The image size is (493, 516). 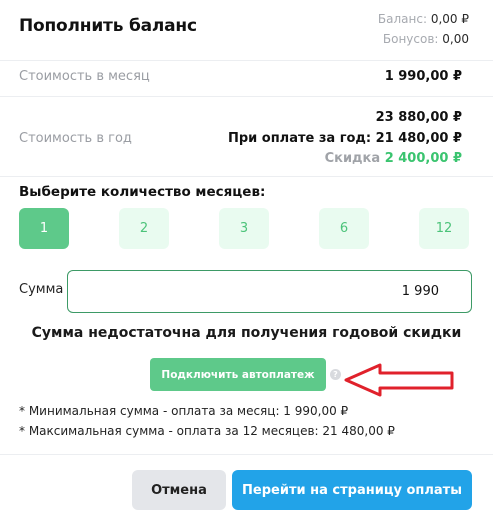 I want to click on balance-line: Баланс: 0,00 ₽, so click(x=423, y=19).